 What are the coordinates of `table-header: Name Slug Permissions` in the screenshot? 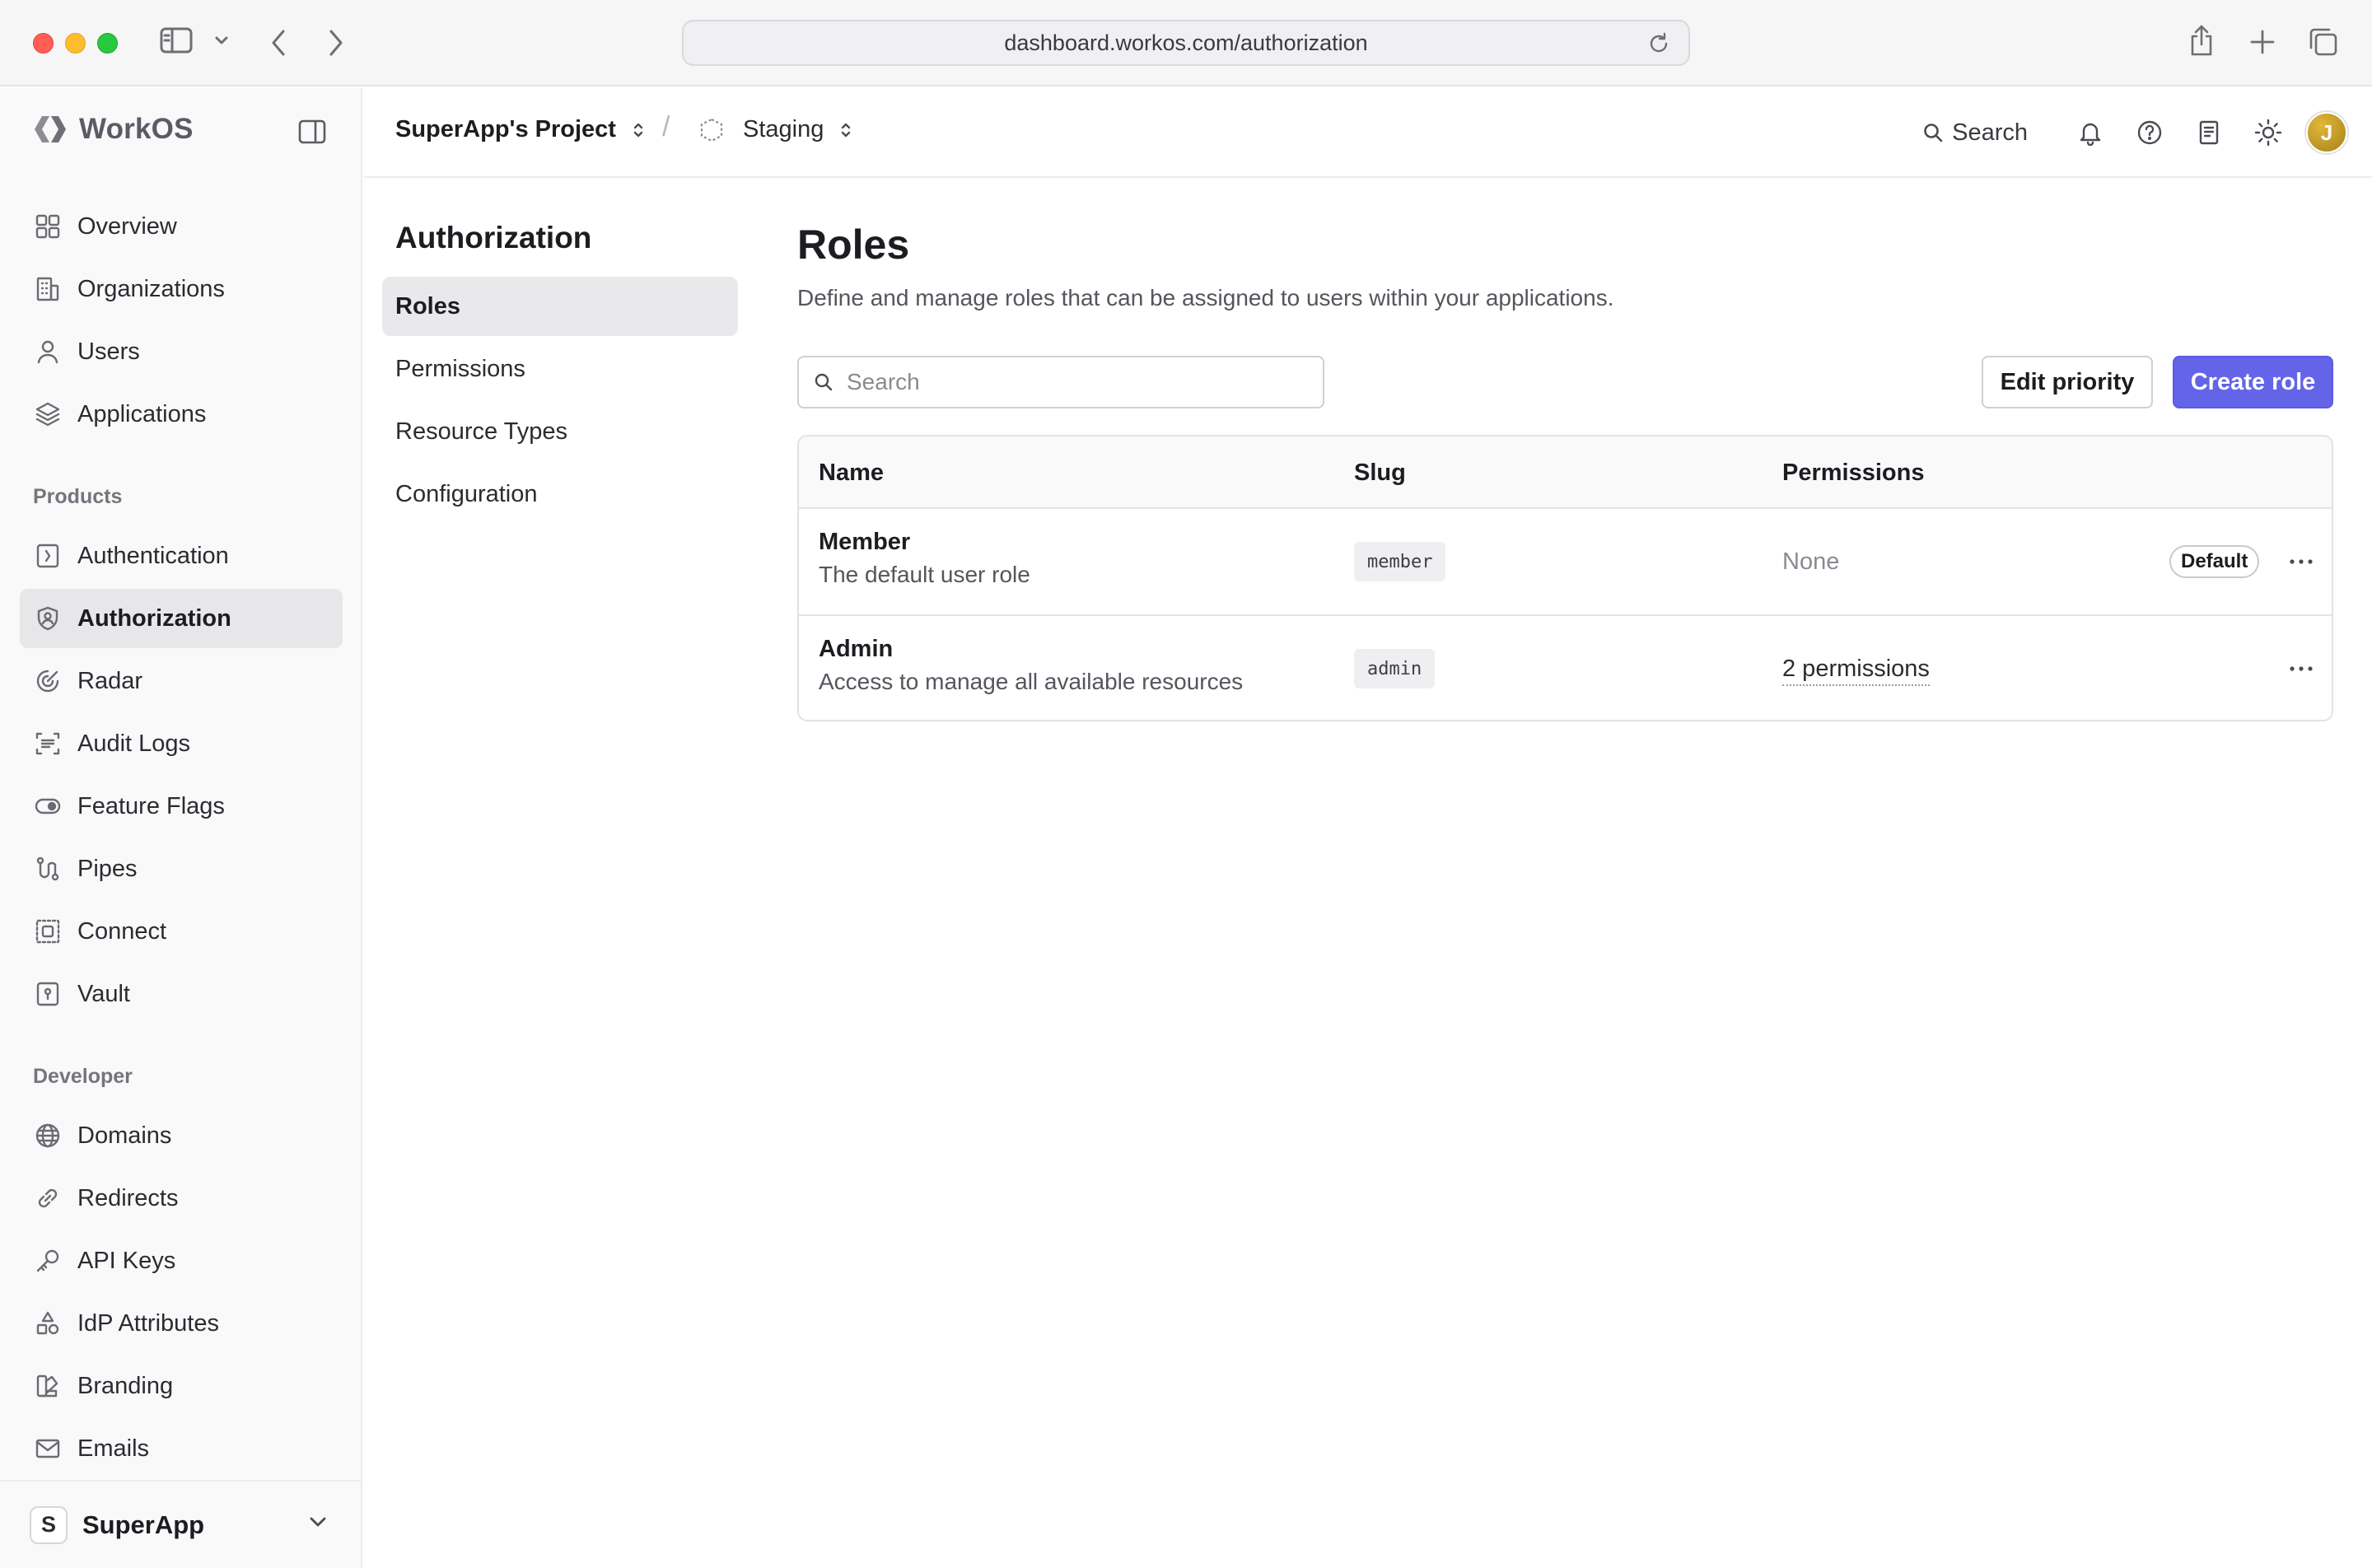 It's located at (1565, 472).